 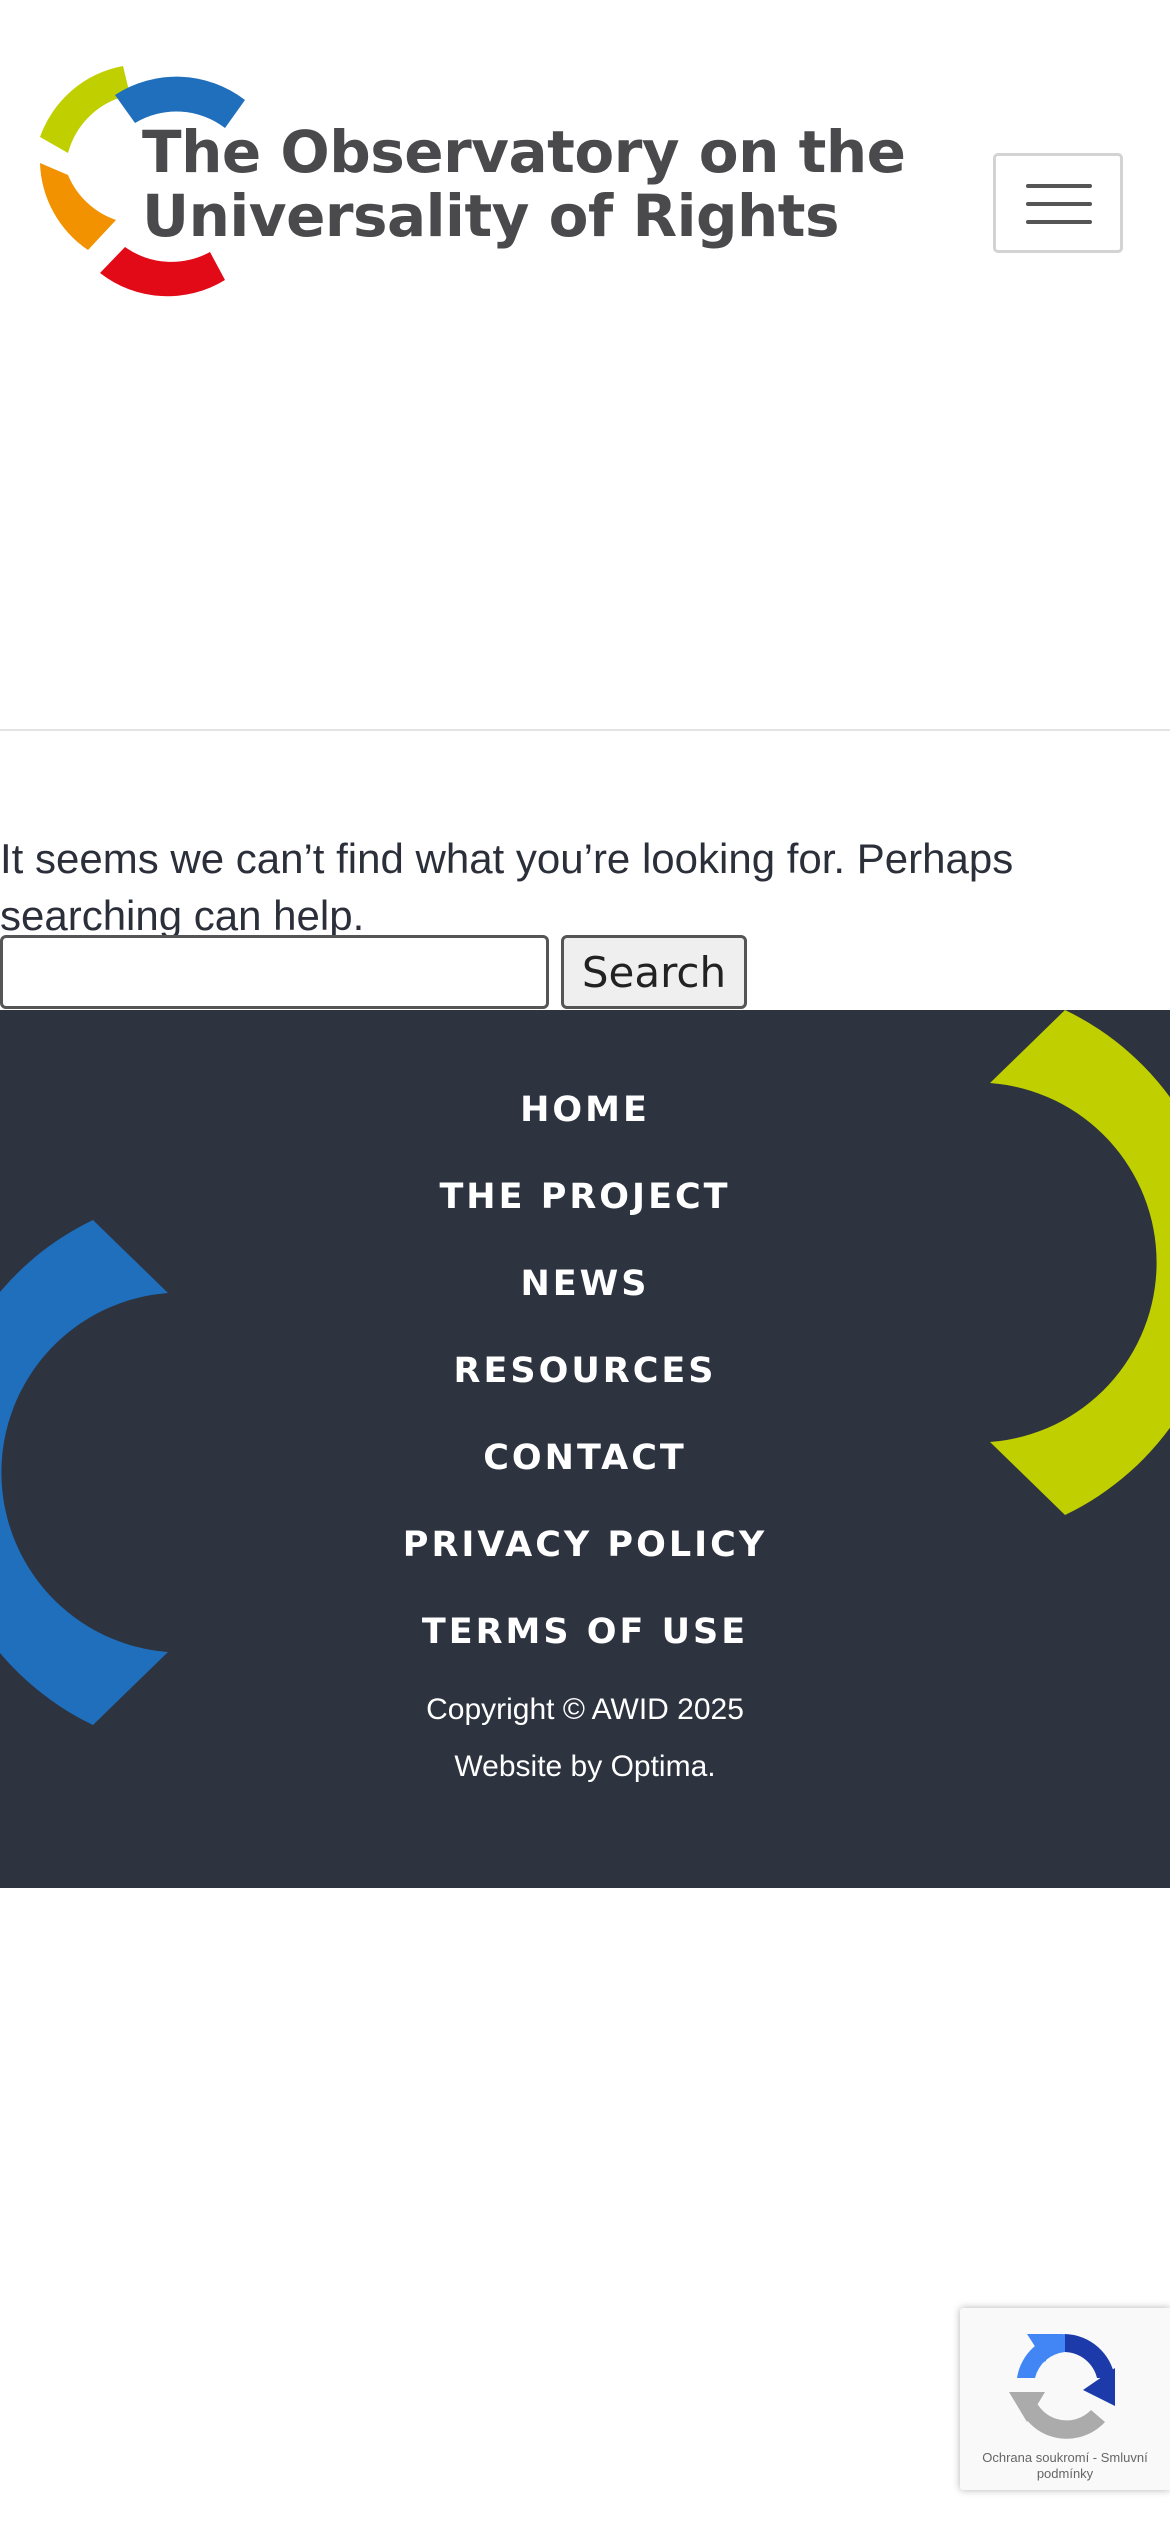 I want to click on footer-link-resources: RESOURCES, so click(x=585, y=1374).